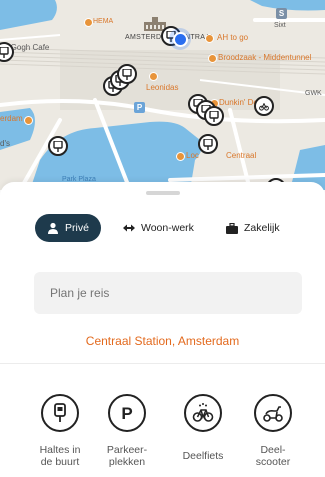 The image size is (325, 477). What do you see at coordinates (53, 228) in the screenshot?
I see `person-icon` at bounding box center [53, 228].